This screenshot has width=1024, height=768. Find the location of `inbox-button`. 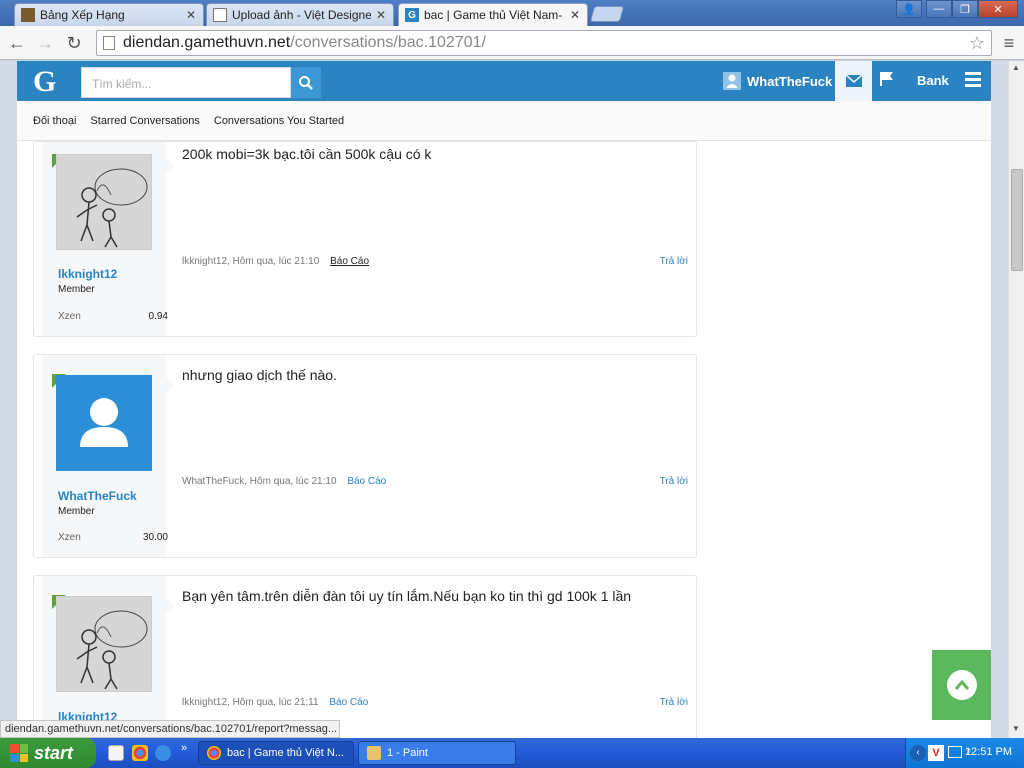

inbox-button is located at coordinates (853, 81).